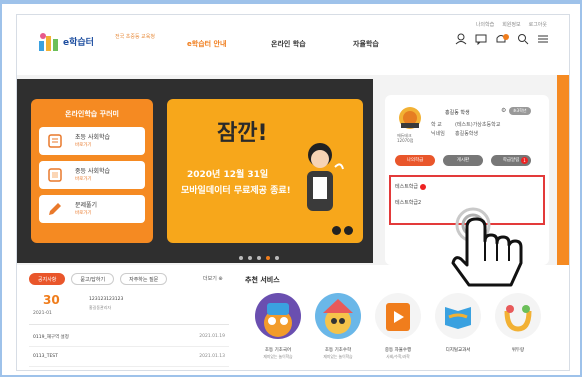  Describe the element at coordinates (42, 313) in the screenshot. I see `notice-year-month: 2021-01` at that location.